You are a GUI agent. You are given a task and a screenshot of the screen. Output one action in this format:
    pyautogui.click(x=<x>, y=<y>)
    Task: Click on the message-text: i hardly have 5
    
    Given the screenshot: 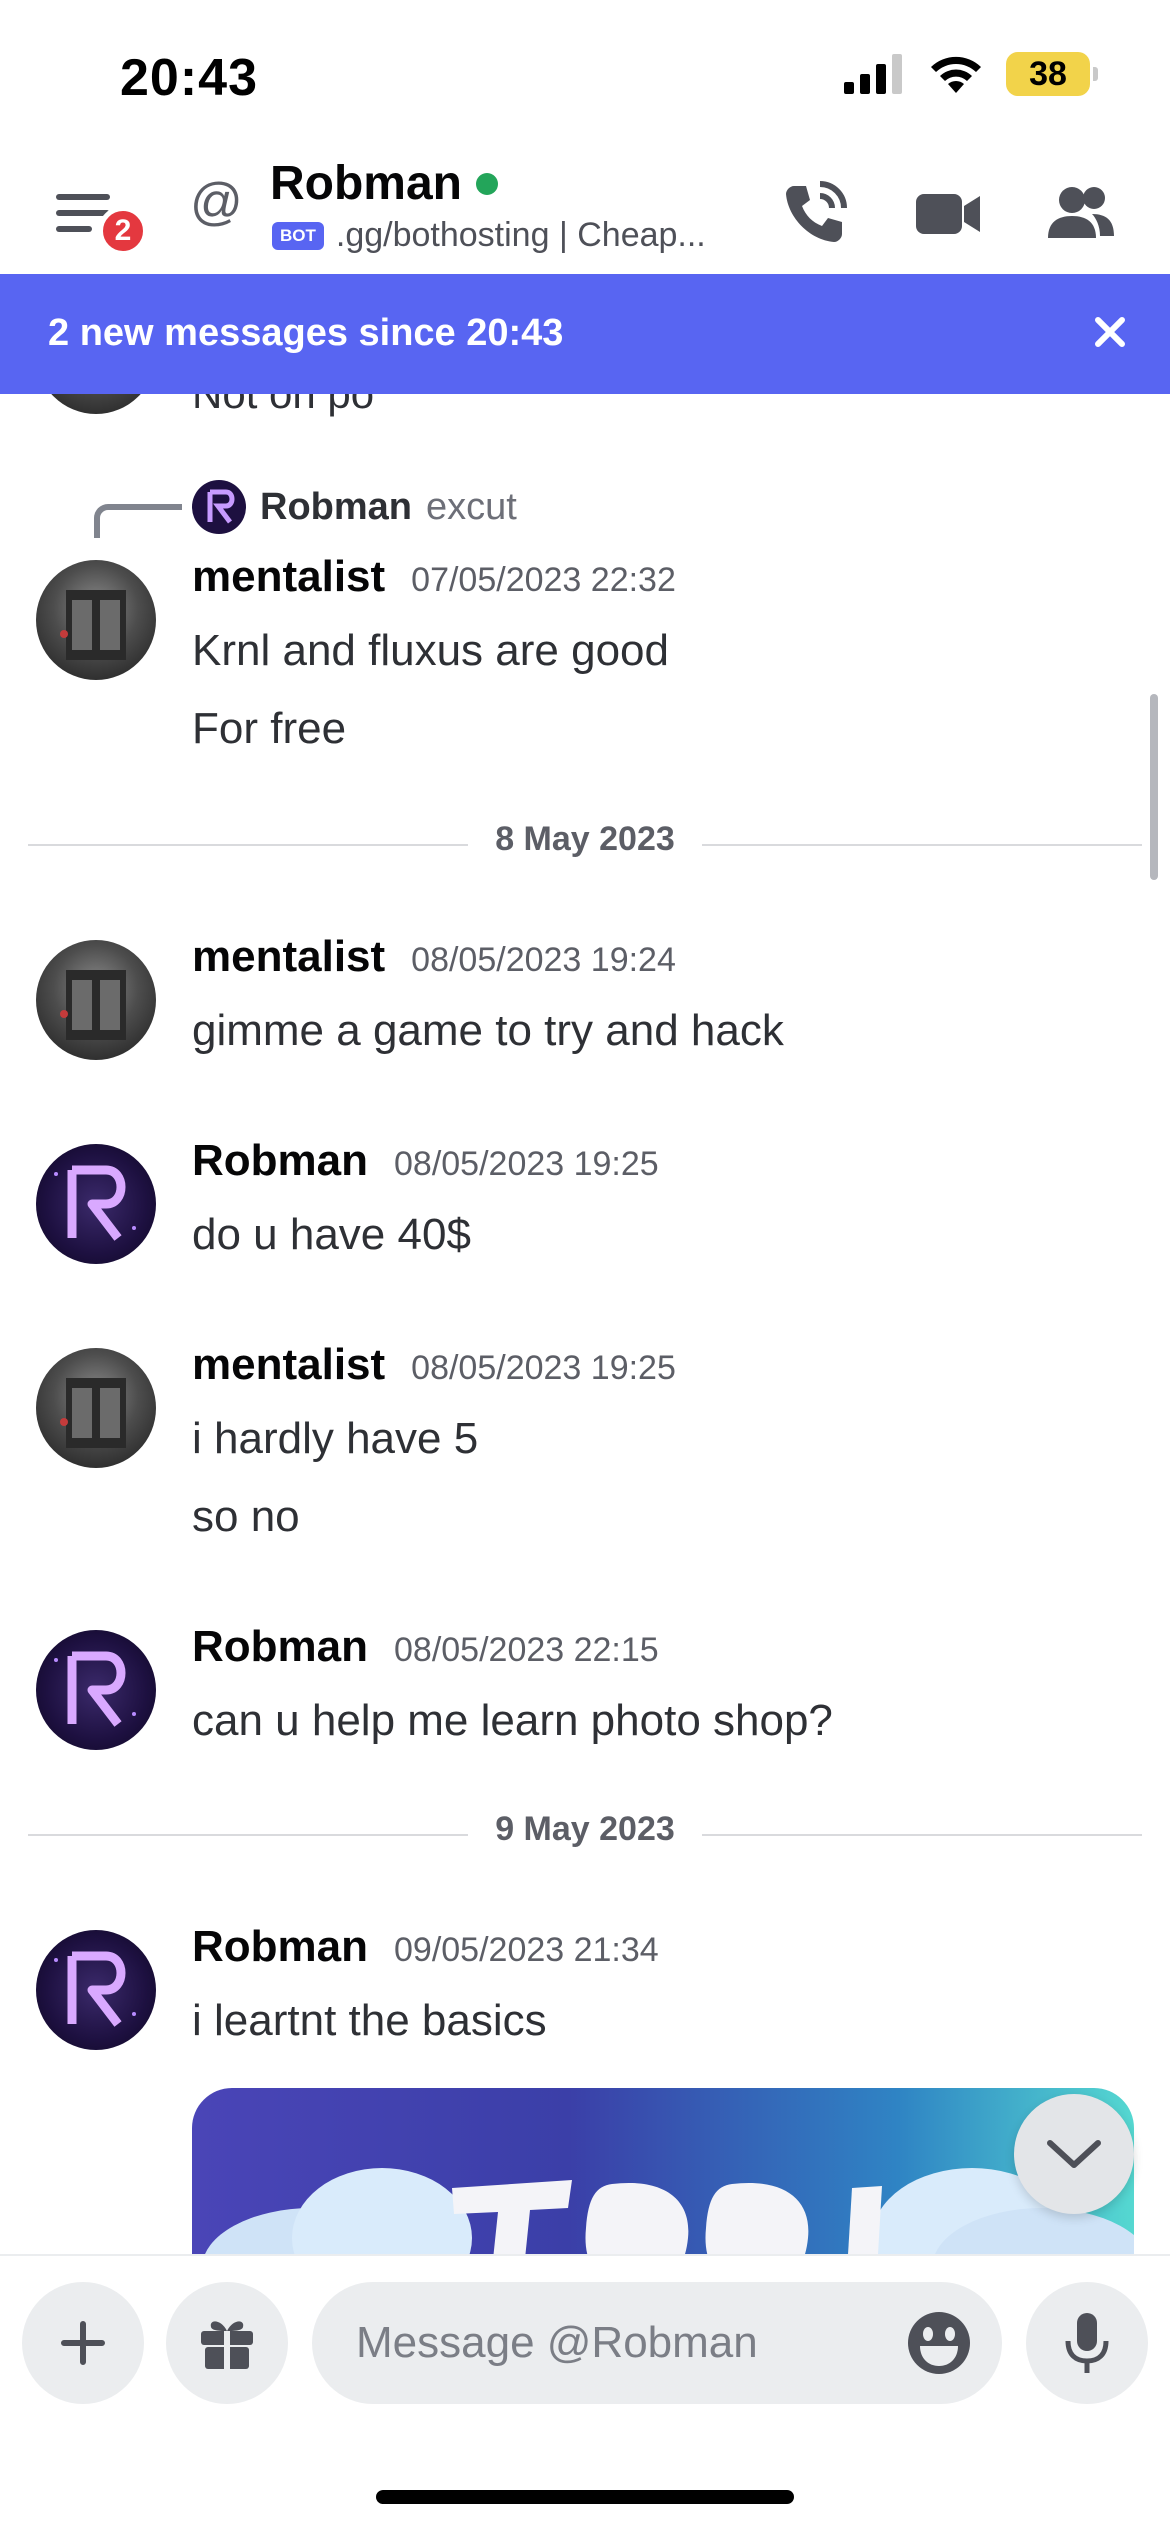 What is the action you would take?
    pyautogui.click(x=335, y=1438)
    